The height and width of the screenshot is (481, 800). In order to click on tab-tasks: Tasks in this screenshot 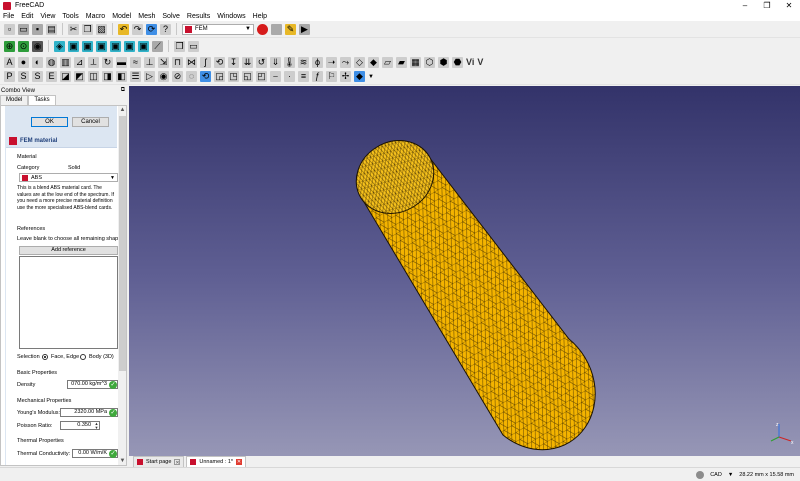, I will do `click(42, 100)`.